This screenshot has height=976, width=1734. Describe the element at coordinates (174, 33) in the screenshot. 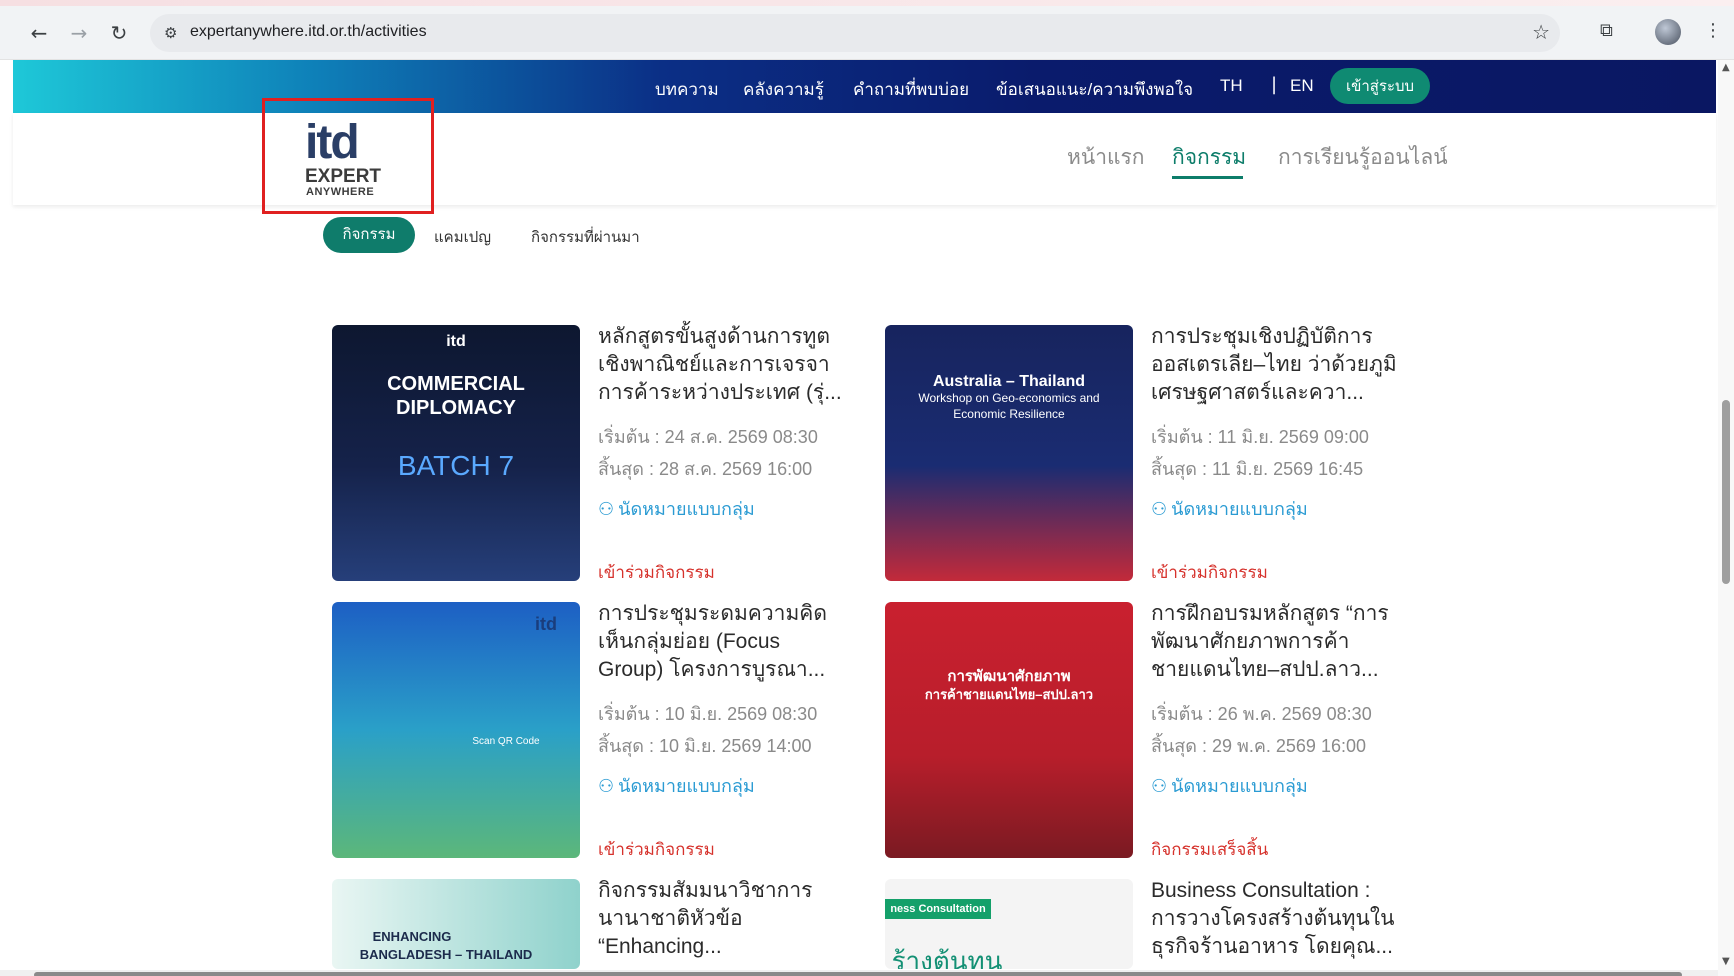

I see `site-settings-icon: ⚙` at that location.